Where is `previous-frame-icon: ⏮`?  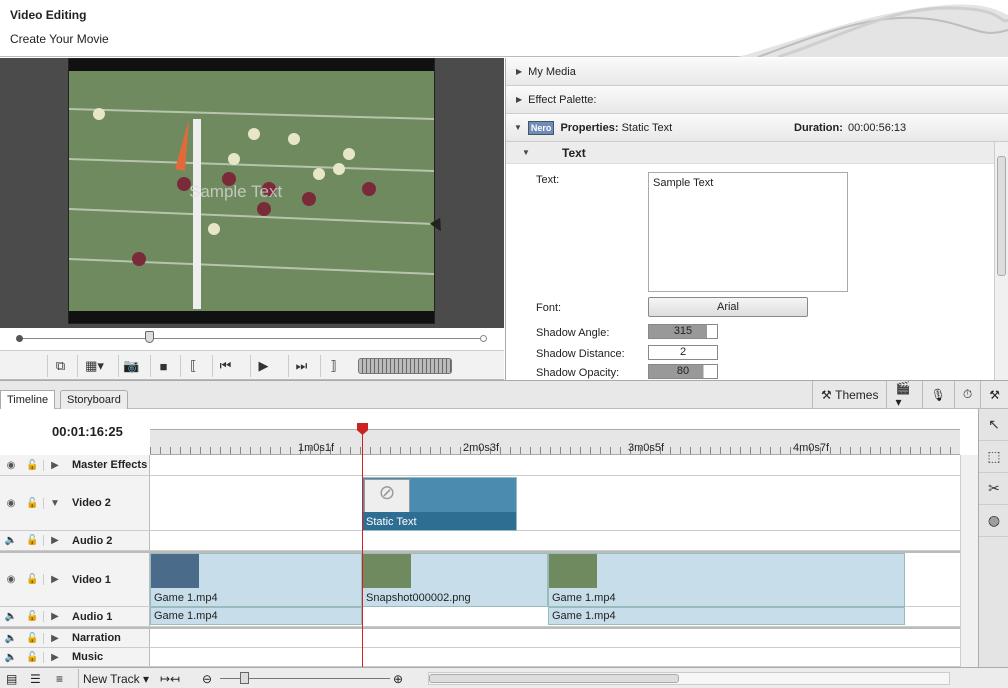 previous-frame-icon: ⏮ is located at coordinates (225, 366).